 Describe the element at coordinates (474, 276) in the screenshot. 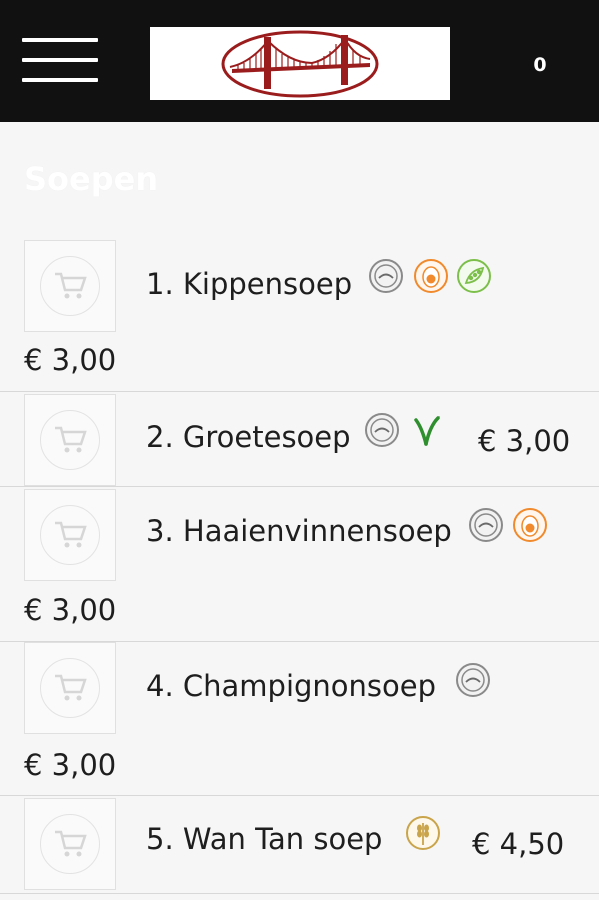

I see `soy-icon` at that location.